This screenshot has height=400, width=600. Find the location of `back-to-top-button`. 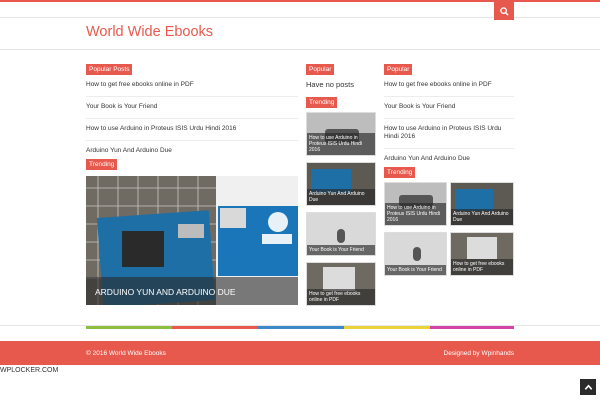

back-to-top-button is located at coordinates (588, 387).